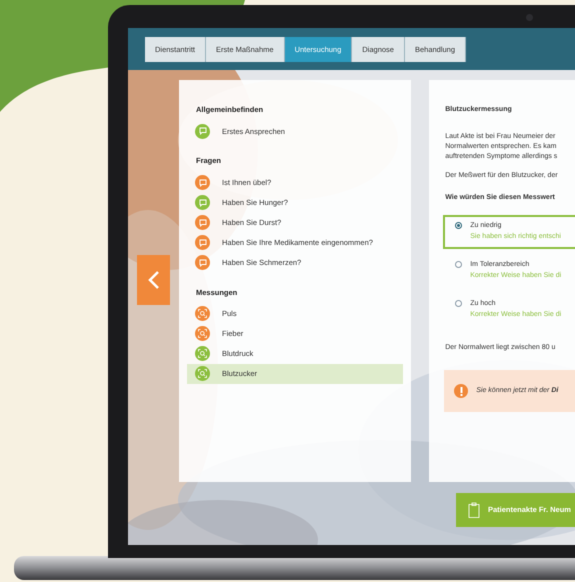 The image size is (575, 582). I want to click on chevron-left-icon, so click(154, 280).